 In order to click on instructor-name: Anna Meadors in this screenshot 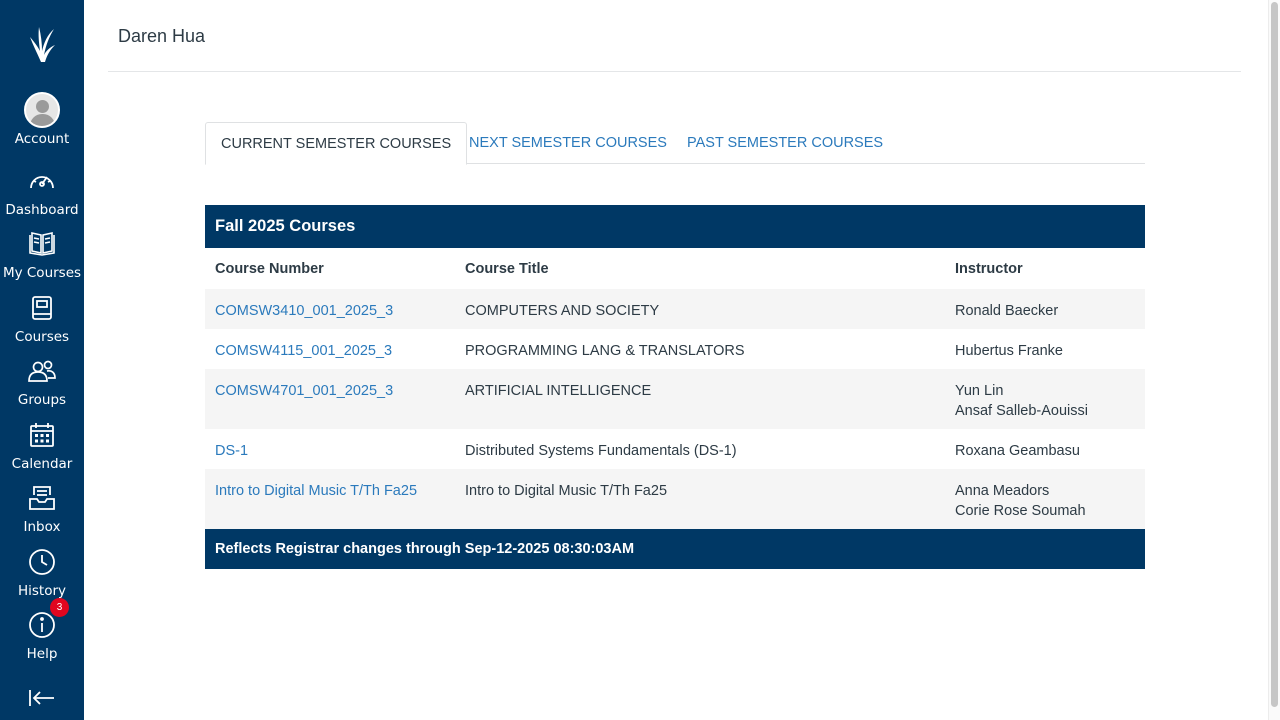, I will do `click(1002, 491)`.